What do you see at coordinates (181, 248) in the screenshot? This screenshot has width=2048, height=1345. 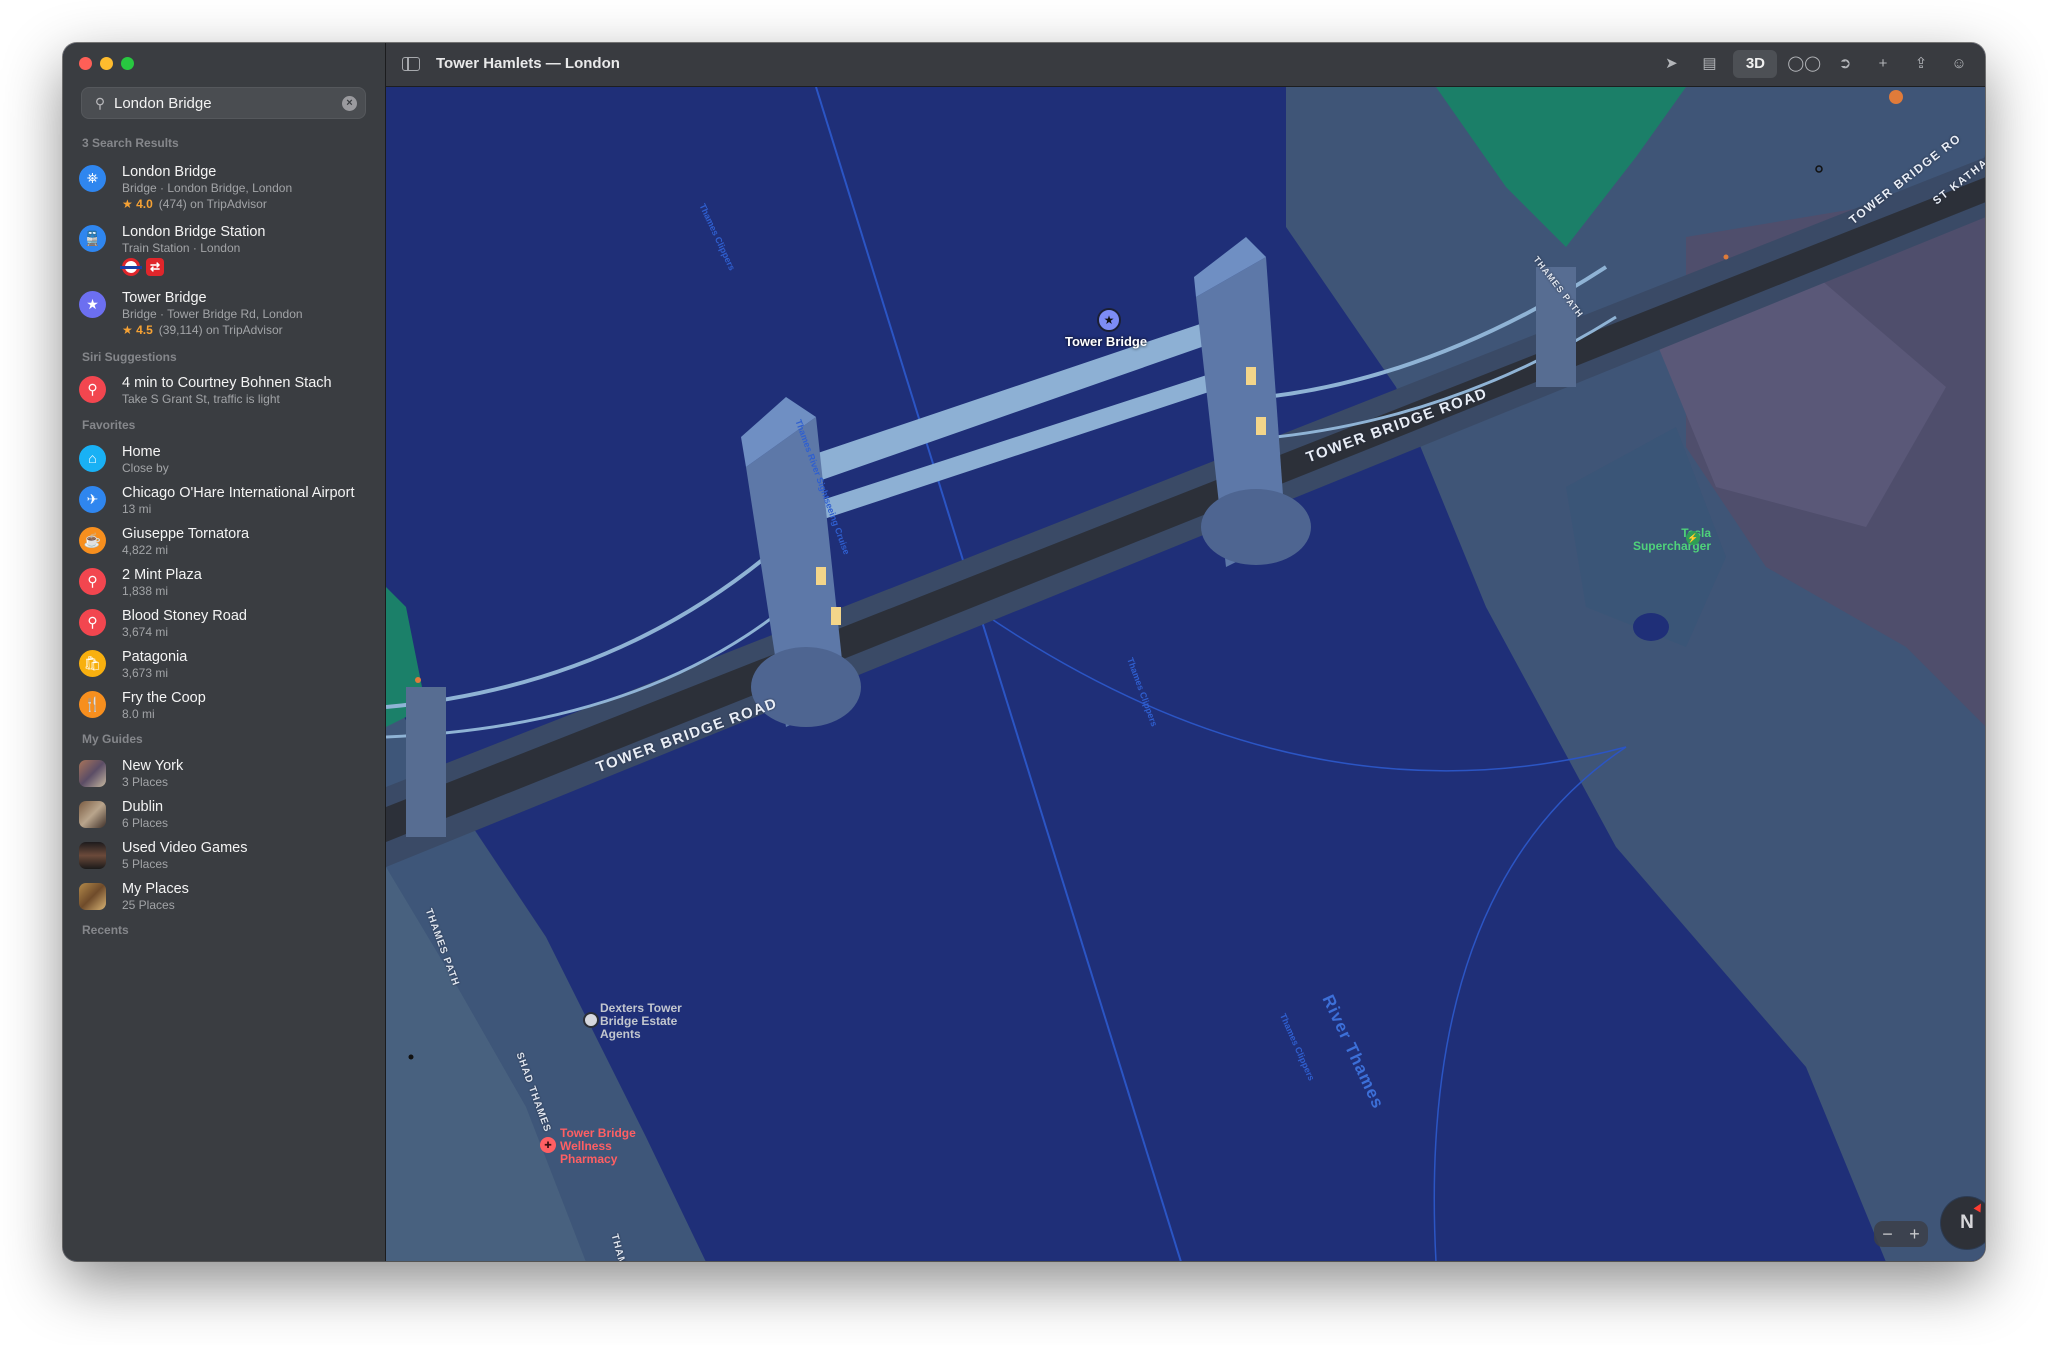 I see `result-subtitle: Train Station · London` at bounding box center [181, 248].